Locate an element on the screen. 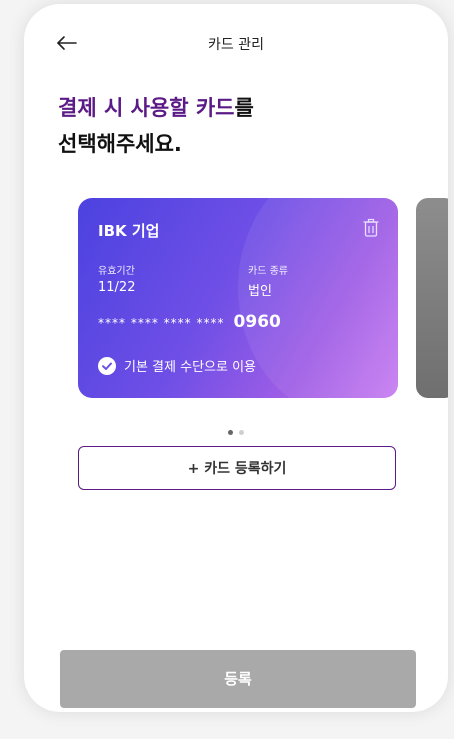 The image size is (454, 739). next-card-peek is located at coordinates (432, 298).